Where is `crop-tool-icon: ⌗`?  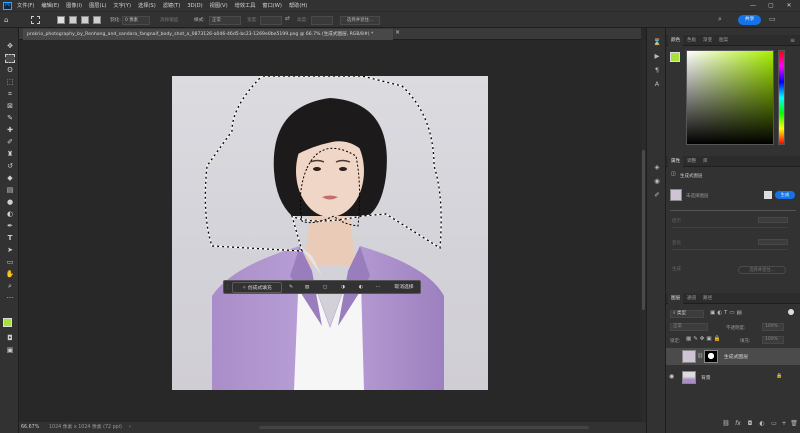 crop-tool-icon: ⌗ is located at coordinates (10, 94).